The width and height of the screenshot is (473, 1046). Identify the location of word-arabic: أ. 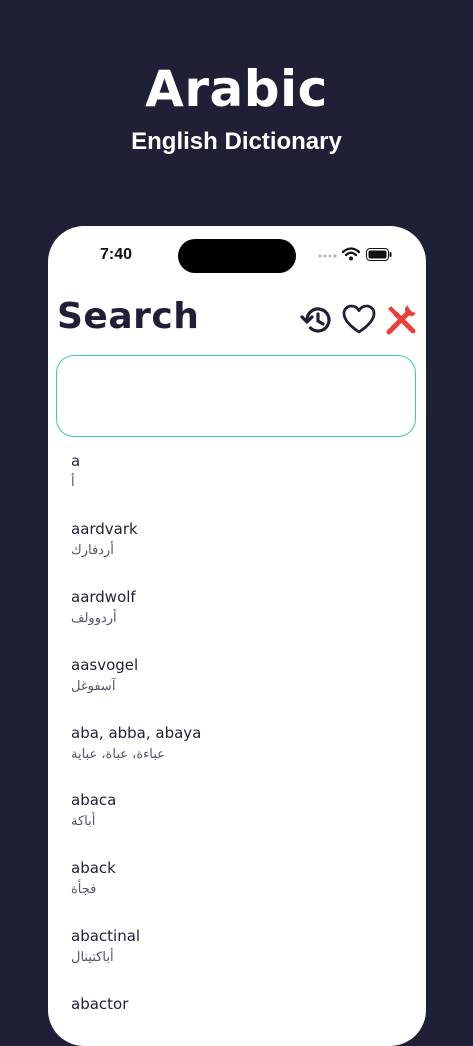
(73, 482).